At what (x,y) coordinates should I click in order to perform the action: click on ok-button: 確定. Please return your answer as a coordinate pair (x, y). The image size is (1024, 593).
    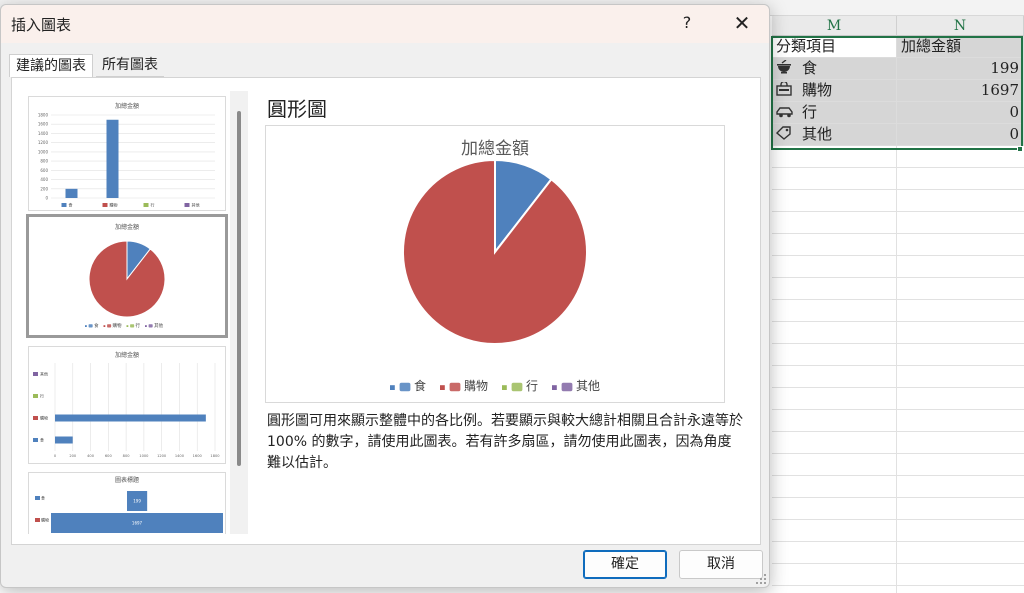
    Looking at the image, I should click on (625, 564).